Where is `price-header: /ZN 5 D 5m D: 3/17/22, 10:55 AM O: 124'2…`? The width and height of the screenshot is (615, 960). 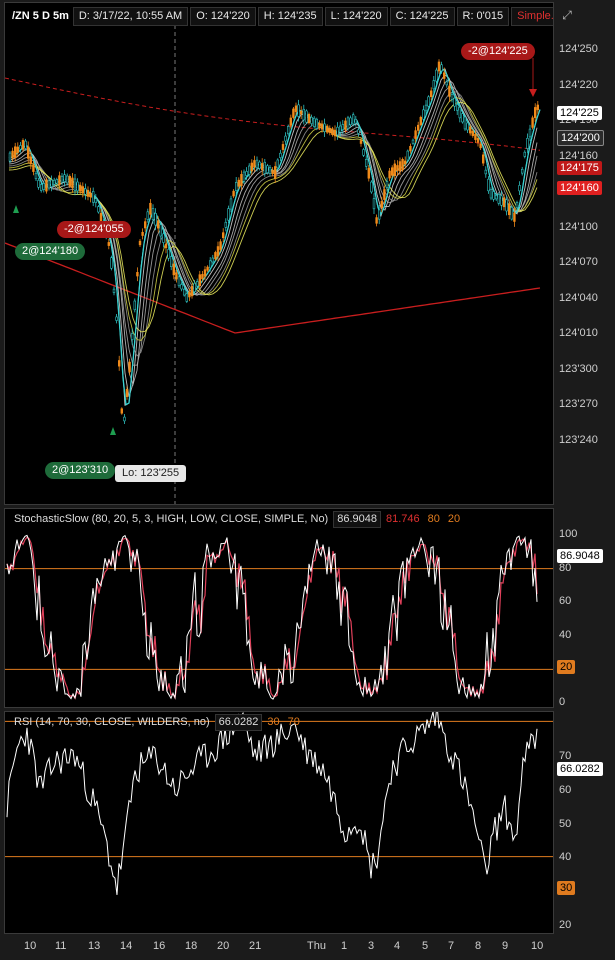 price-header: /ZN 5 D 5m D: 3/17/22, 10:55 AM O: 124'2… is located at coordinates (281, 16).